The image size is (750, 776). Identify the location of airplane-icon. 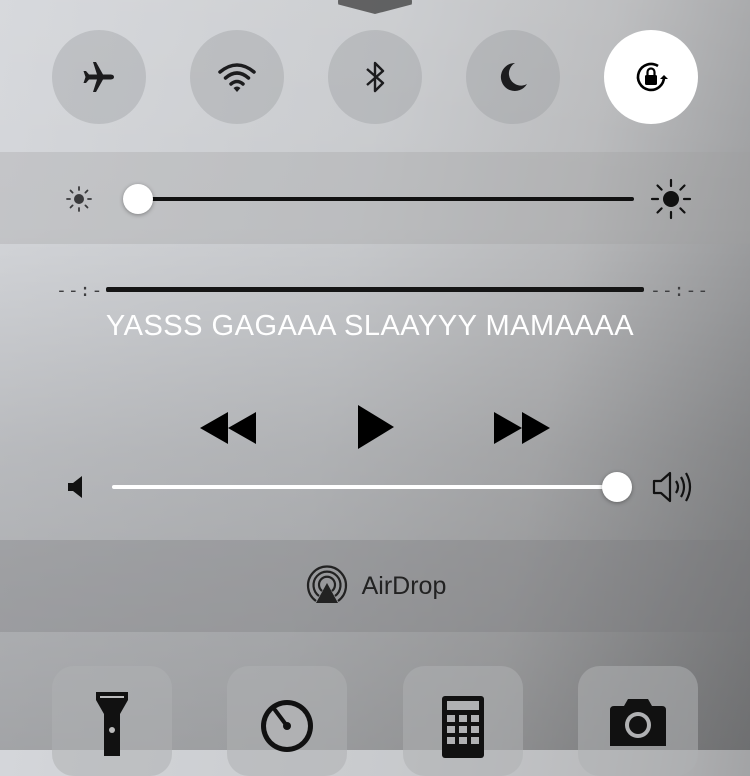
(98, 77).